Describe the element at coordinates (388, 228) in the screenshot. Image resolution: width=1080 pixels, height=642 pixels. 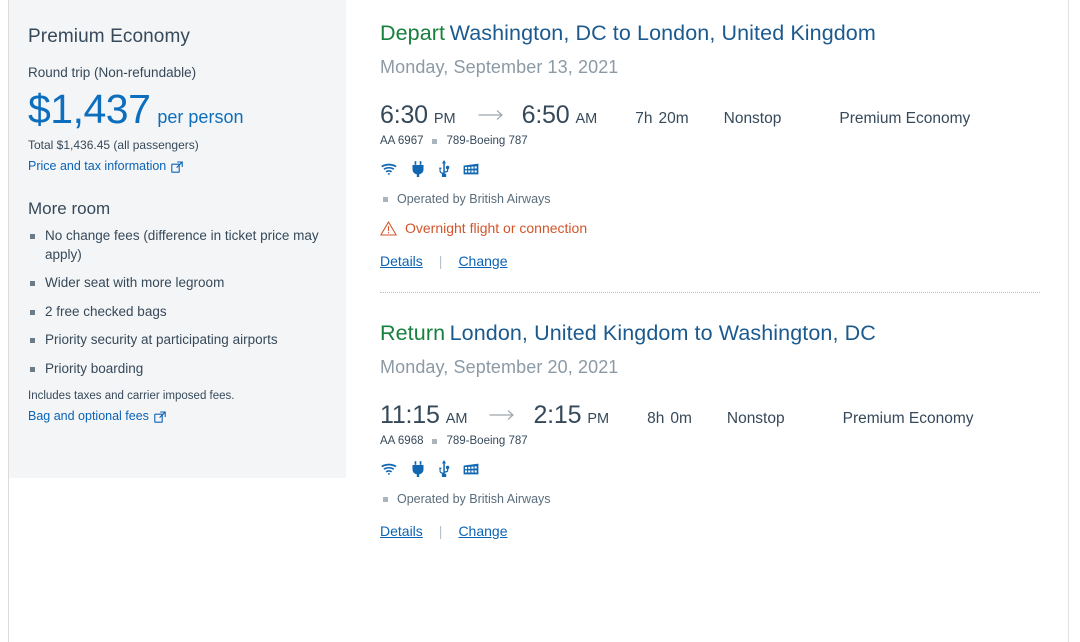
I see `warning-triangle-icon` at that location.